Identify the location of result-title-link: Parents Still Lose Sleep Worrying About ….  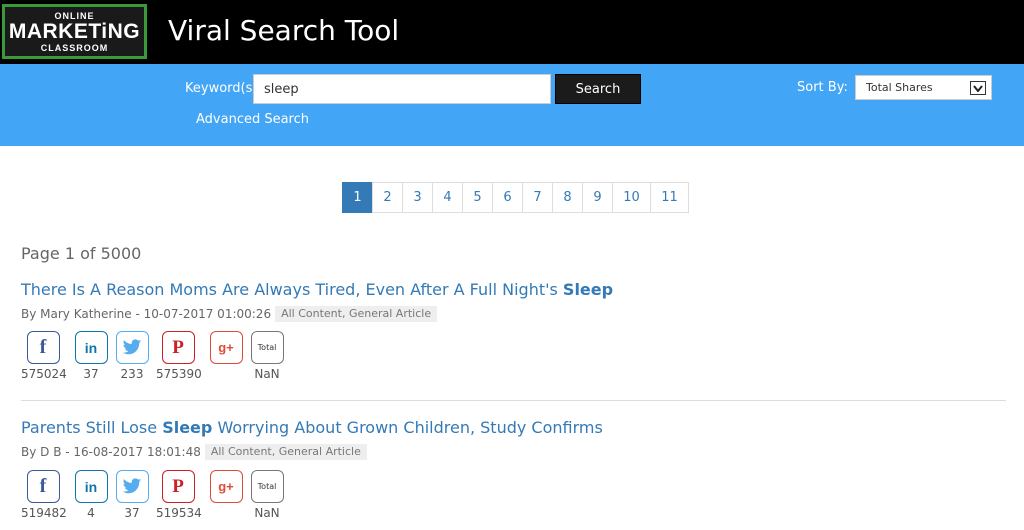
(513, 428).